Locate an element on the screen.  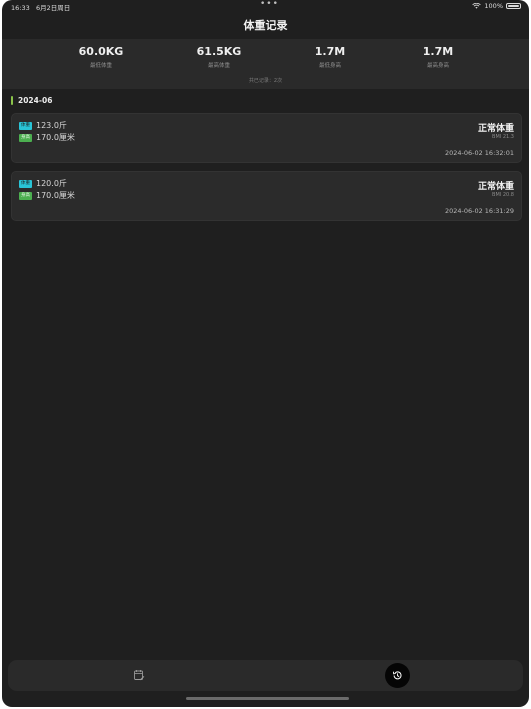
bmi-value: BMI 21.3 is located at coordinates (503, 137).